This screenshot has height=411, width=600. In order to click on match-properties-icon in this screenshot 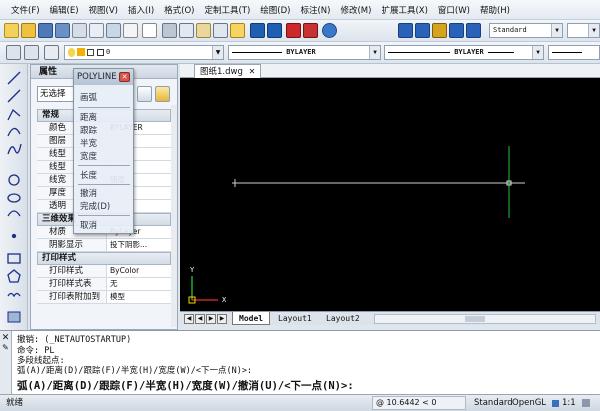, I will do `click(220, 30)`.